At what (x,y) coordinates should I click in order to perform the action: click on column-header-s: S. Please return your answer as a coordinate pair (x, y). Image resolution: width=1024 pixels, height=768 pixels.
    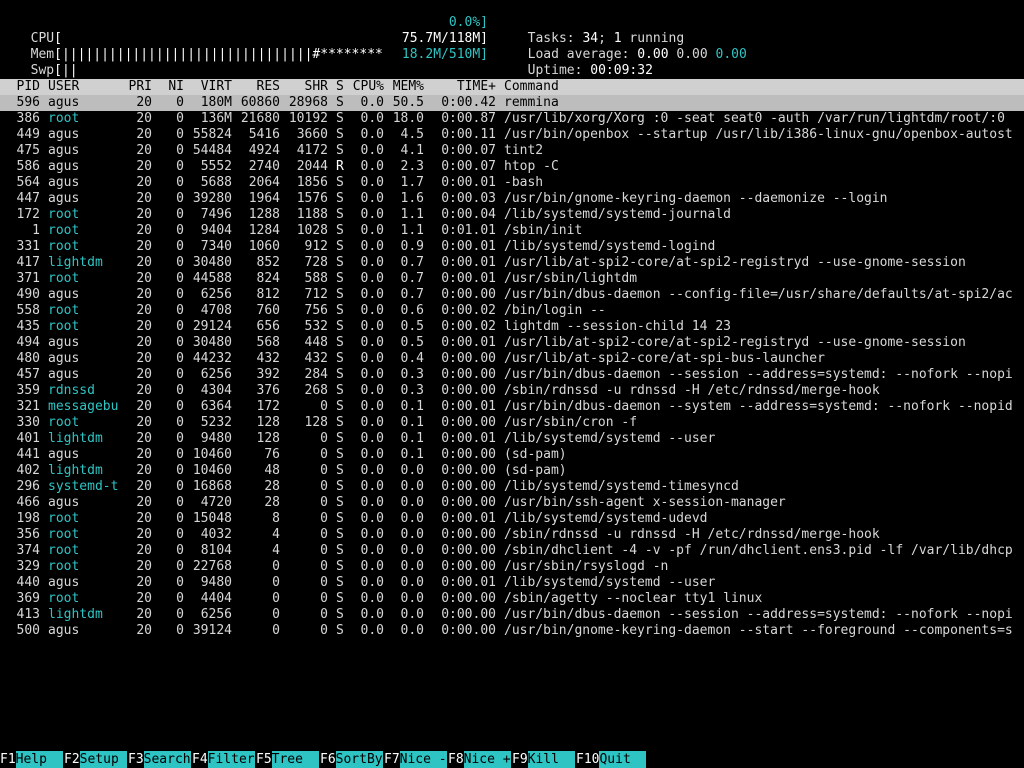
    Looking at the image, I should click on (340, 87).